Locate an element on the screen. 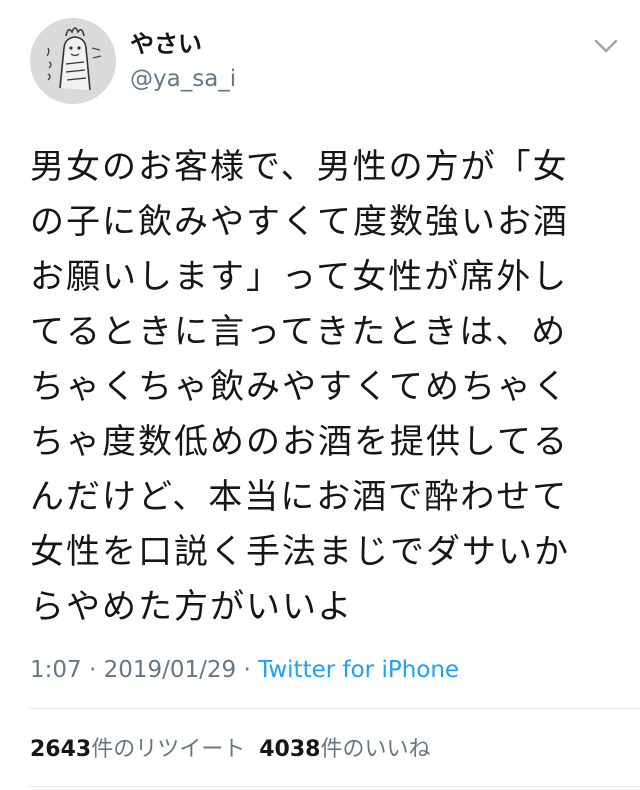 The image size is (640, 790). tweet-header: やさい @ya_sa_i is located at coordinates (325, 63).